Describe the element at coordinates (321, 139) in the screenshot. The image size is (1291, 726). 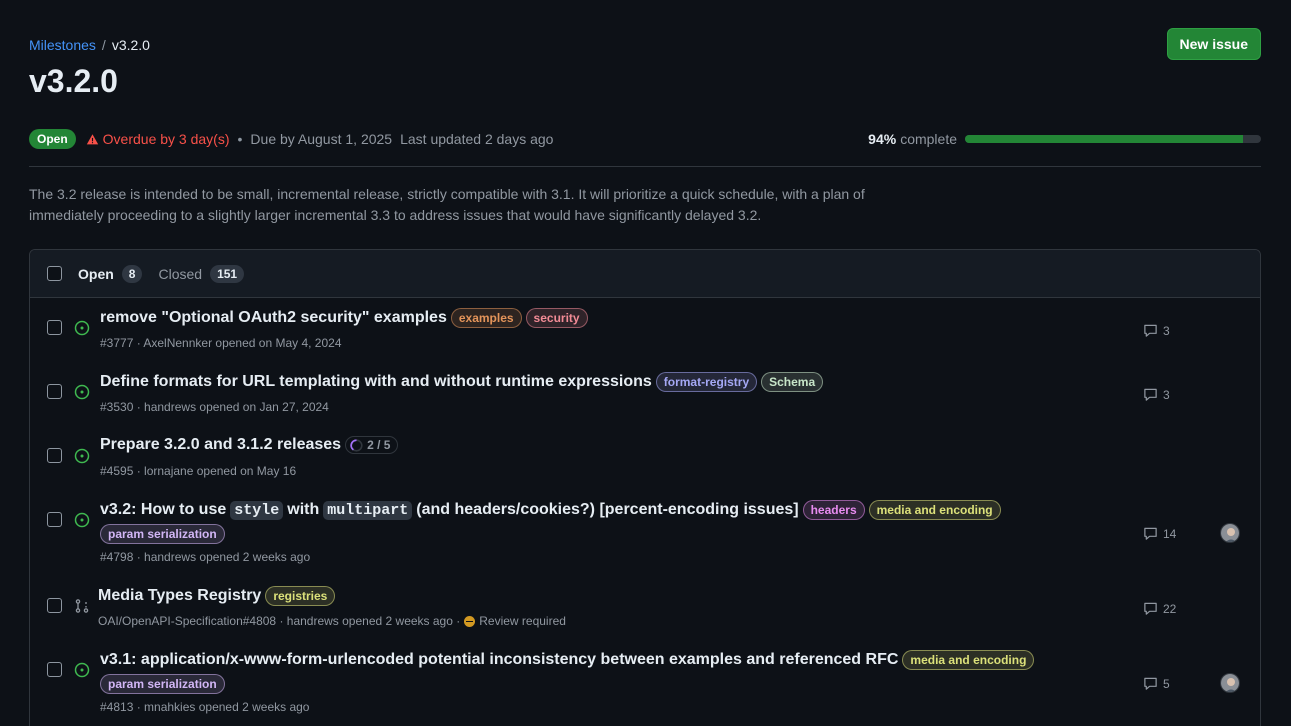
I see `due-date: Due by August 1, 2025` at that location.